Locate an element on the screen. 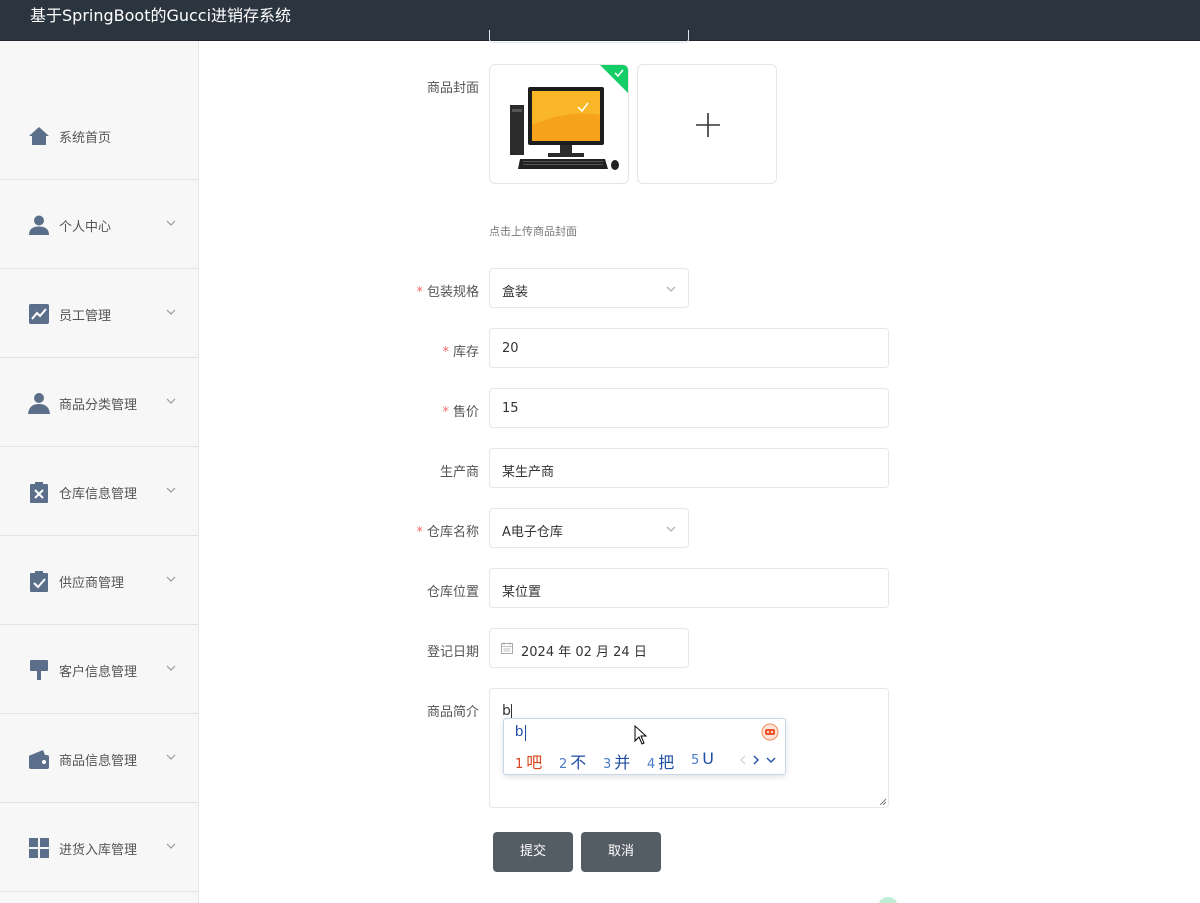 The image size is (1200, 903). packaging-label-text: 包装规格 is located at coordinates (452, 292).